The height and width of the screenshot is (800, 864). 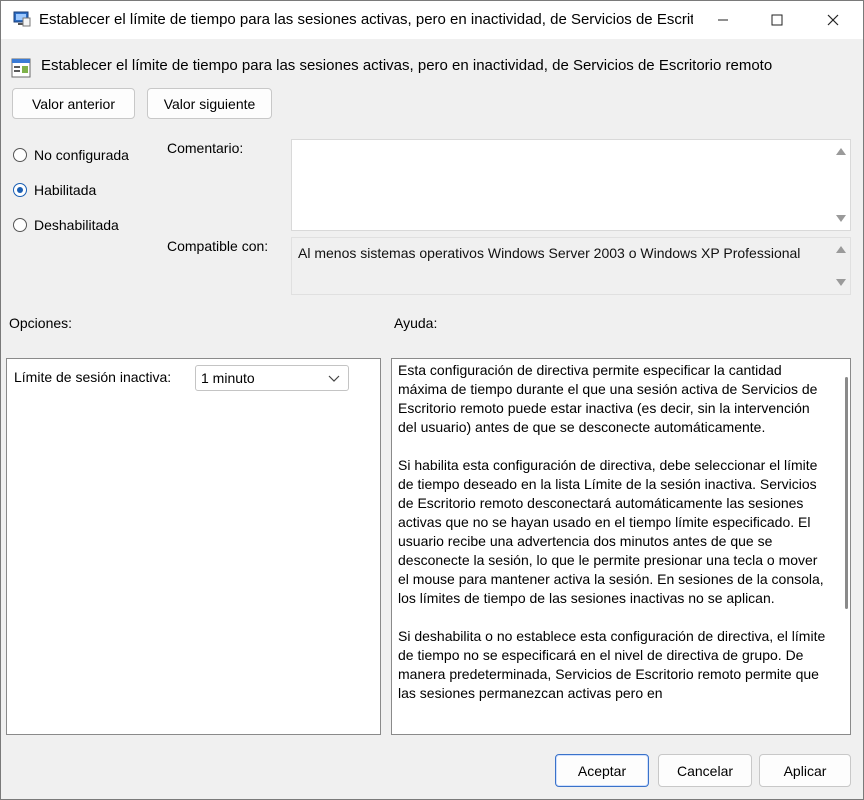 I want to click on radio-disabled: Deshabilitada, so click(x=66, y=225).